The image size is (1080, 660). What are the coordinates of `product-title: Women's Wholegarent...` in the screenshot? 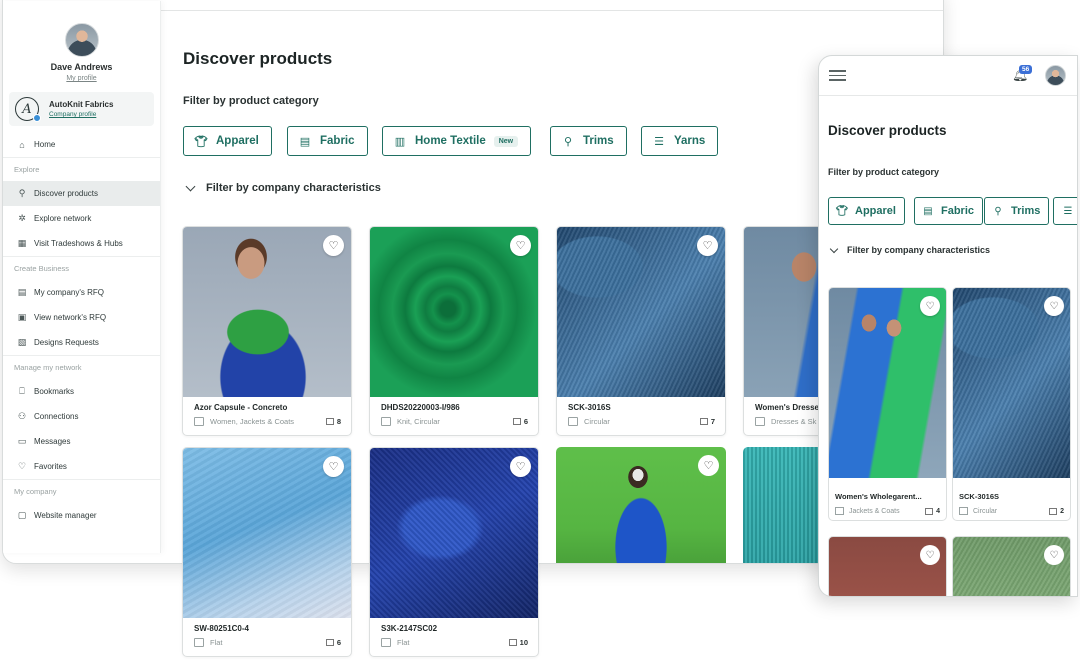 It's located at (878, 496).